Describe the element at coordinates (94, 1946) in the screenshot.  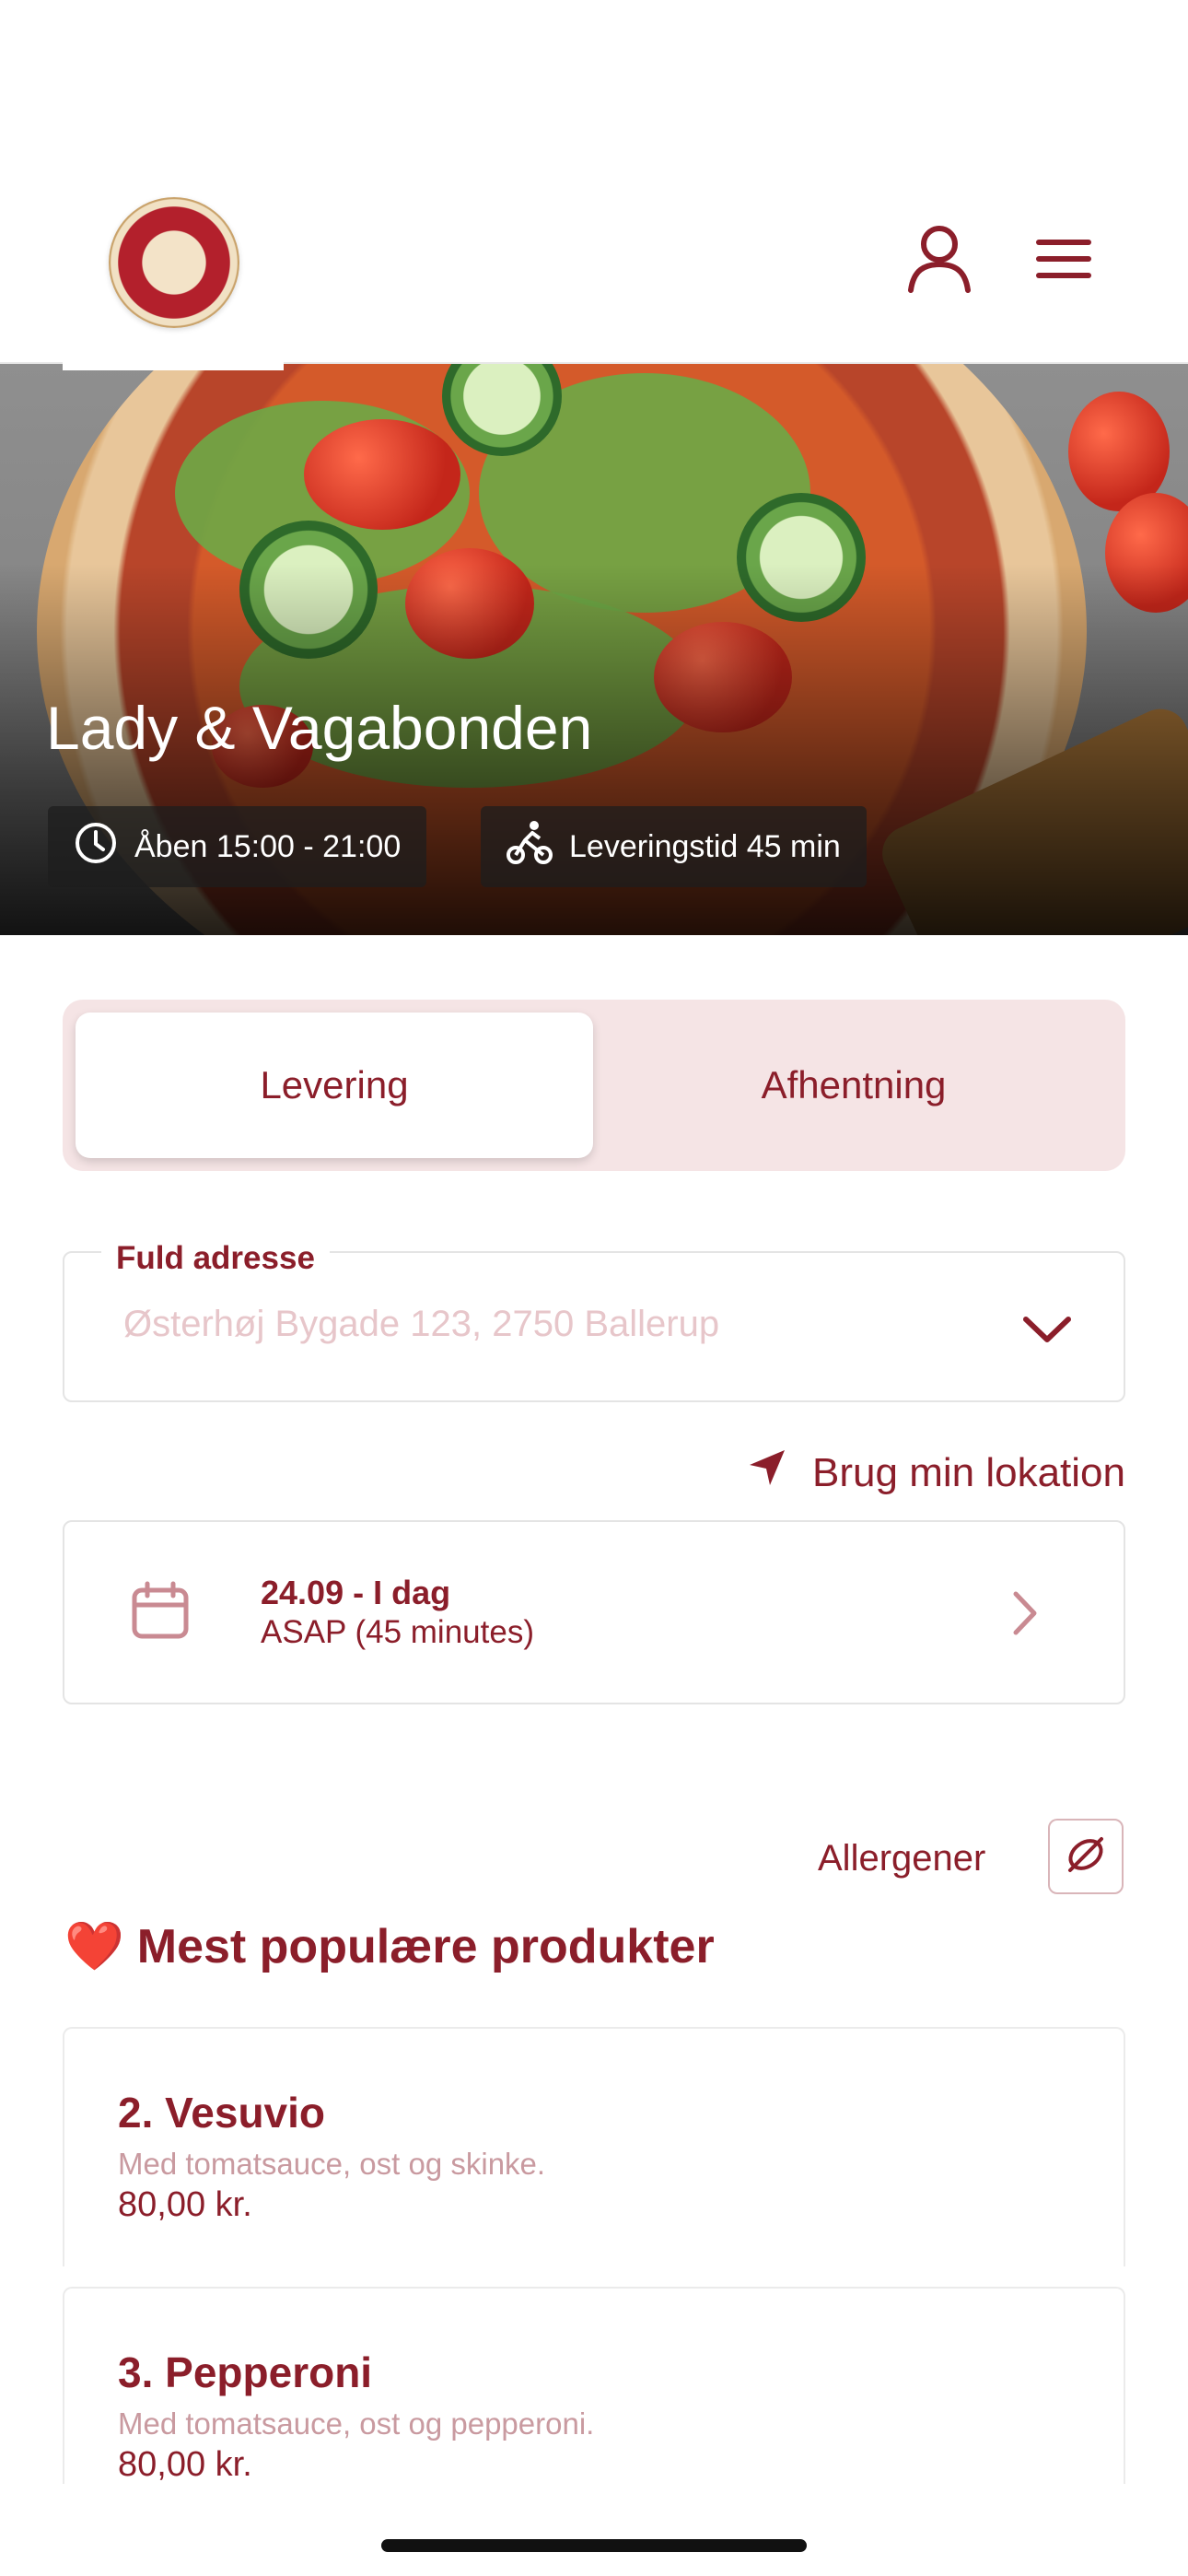
I see `heart-icon: ❤️` at that location.